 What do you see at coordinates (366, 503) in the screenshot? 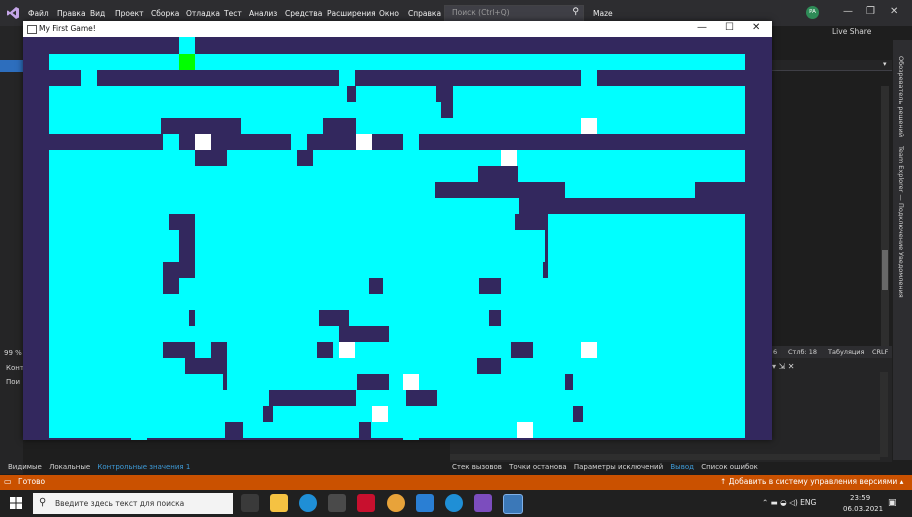
I see `mcafee-icon` at bounding box center [366, 503].